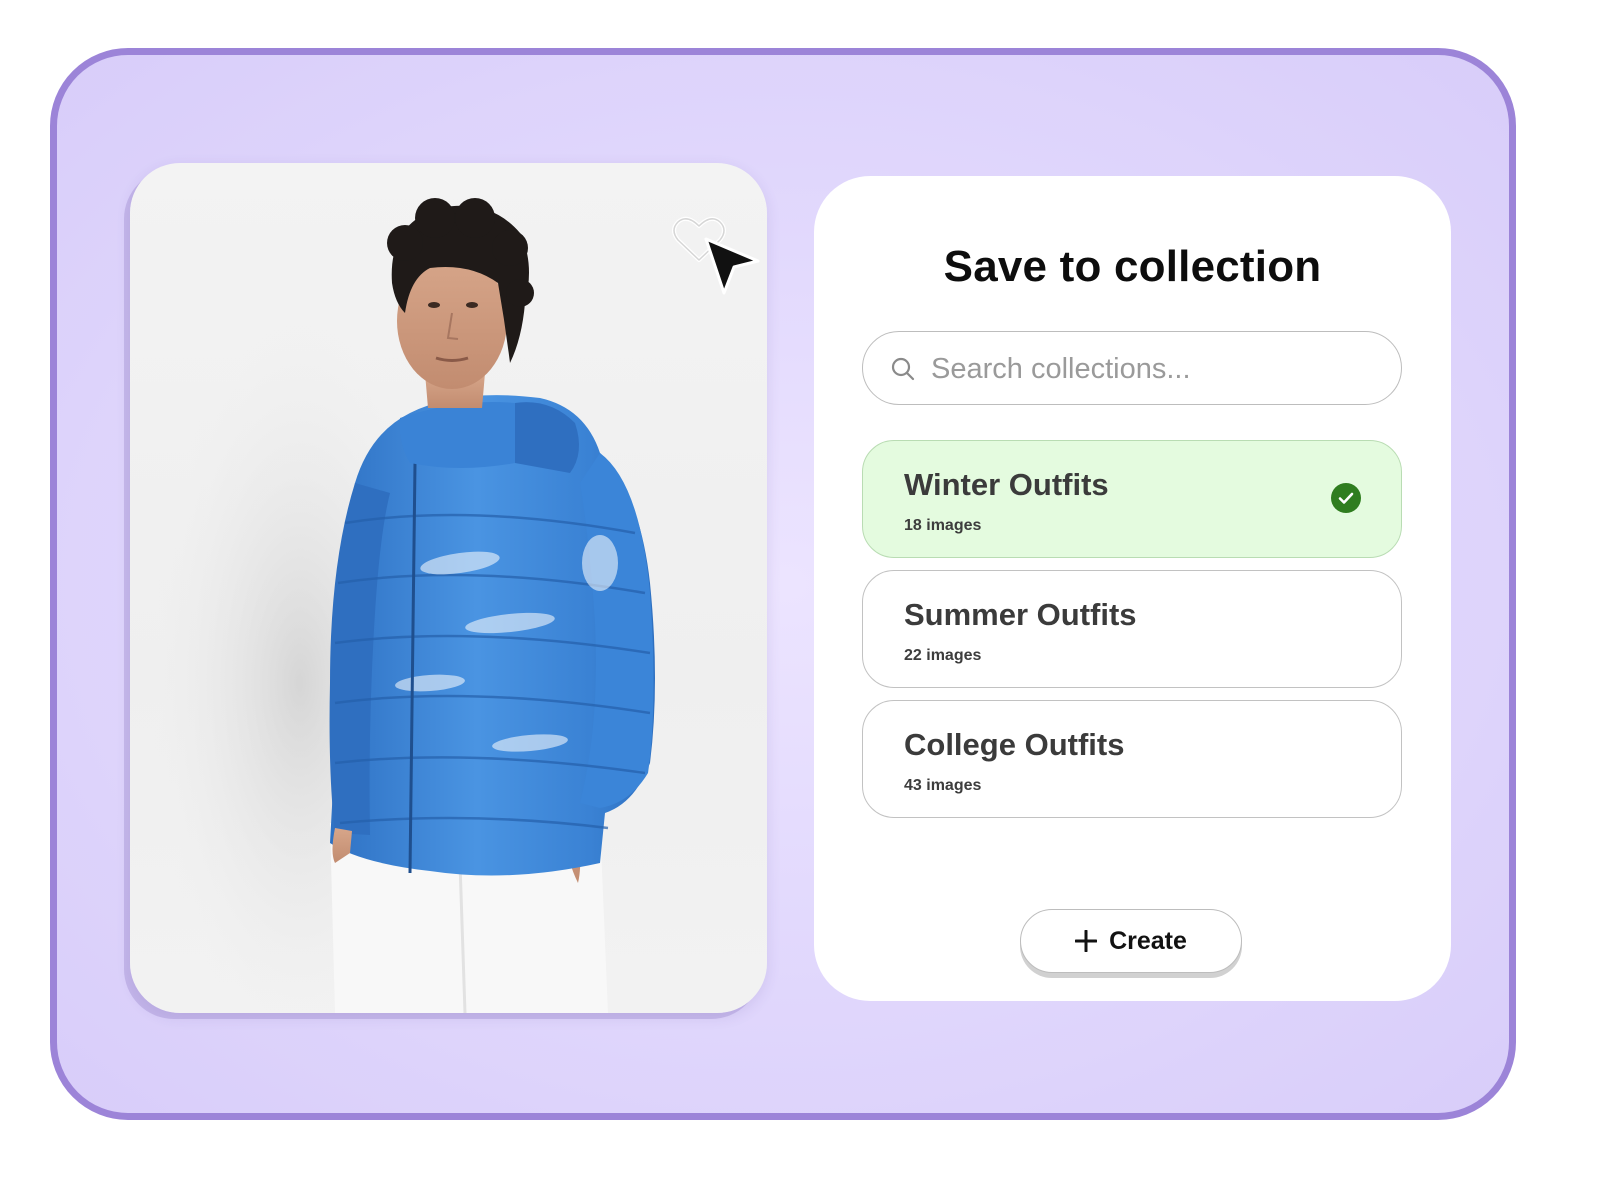 This screenshot has width=1600, height=1200. What do you see at coordinates (1020, 614) in the screenshot?
I see `collection-name: Summer Outfits` at bounding box center [1020, 614].